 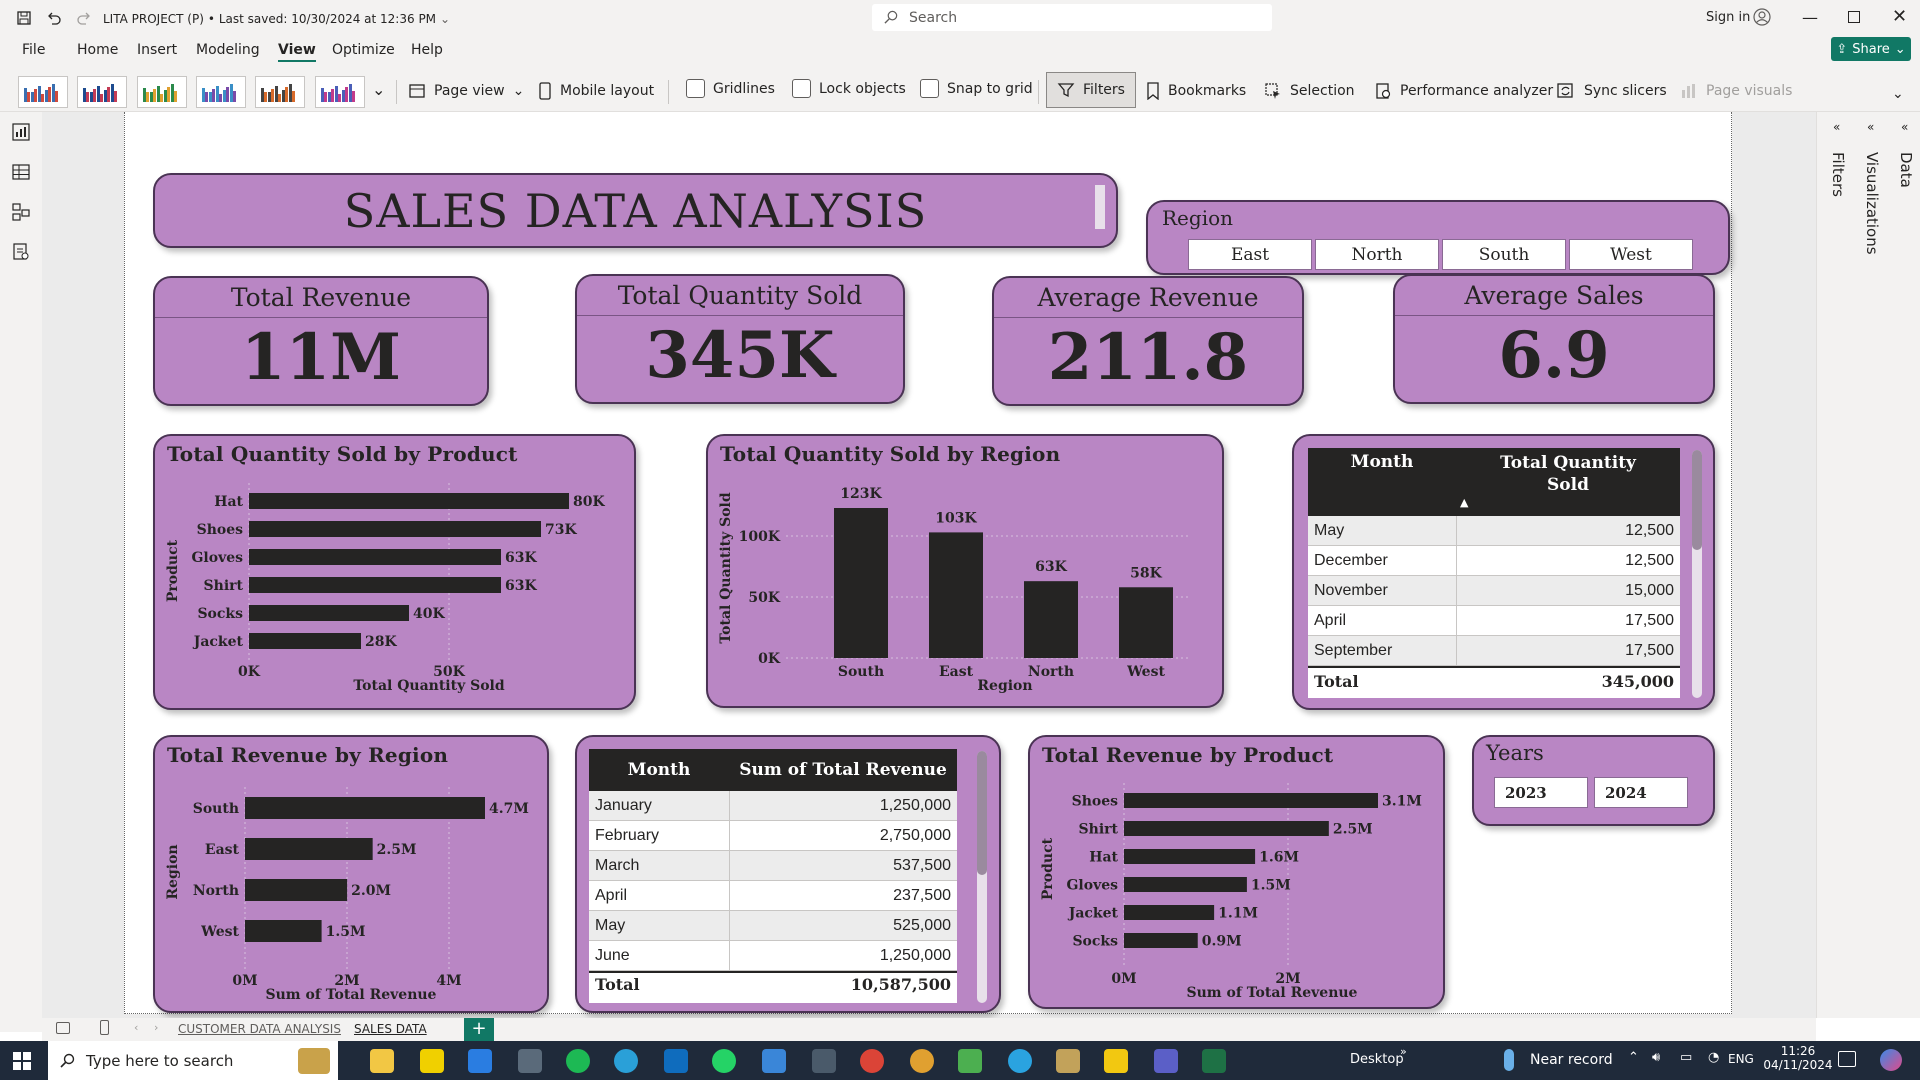 What do you see at coordinates (1891, 1060) in the screenshot?
I see `copilot-icon` at bounding box center [1891, 1060].